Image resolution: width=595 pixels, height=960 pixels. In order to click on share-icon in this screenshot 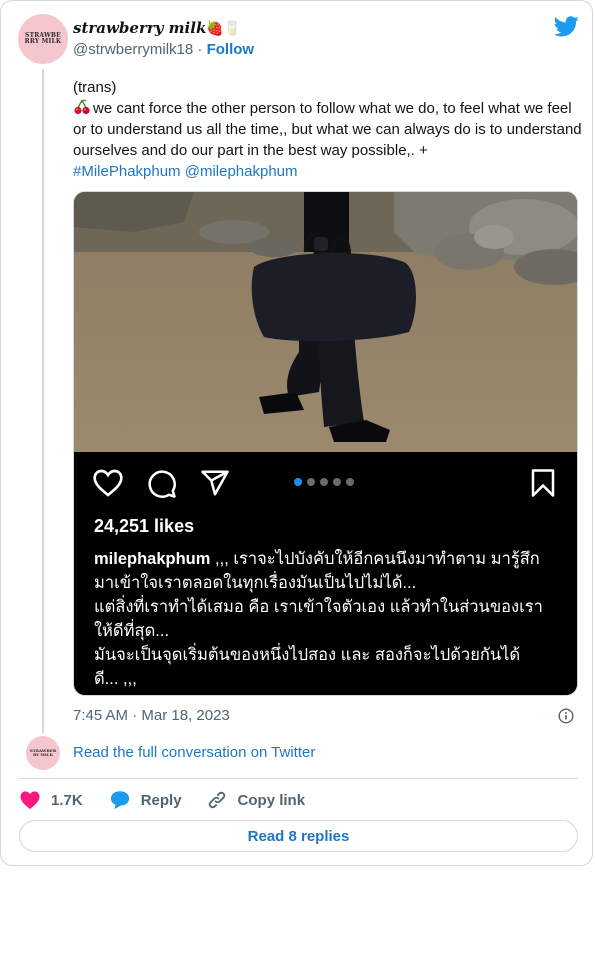, I will do `click(215, 483)`.